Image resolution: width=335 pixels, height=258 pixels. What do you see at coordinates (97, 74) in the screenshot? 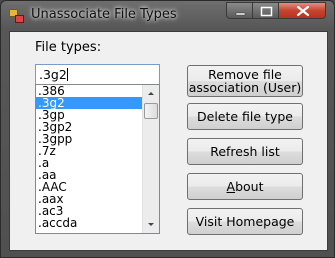
I see `file-type-input: .3g2` at bounding box center [97, 74].